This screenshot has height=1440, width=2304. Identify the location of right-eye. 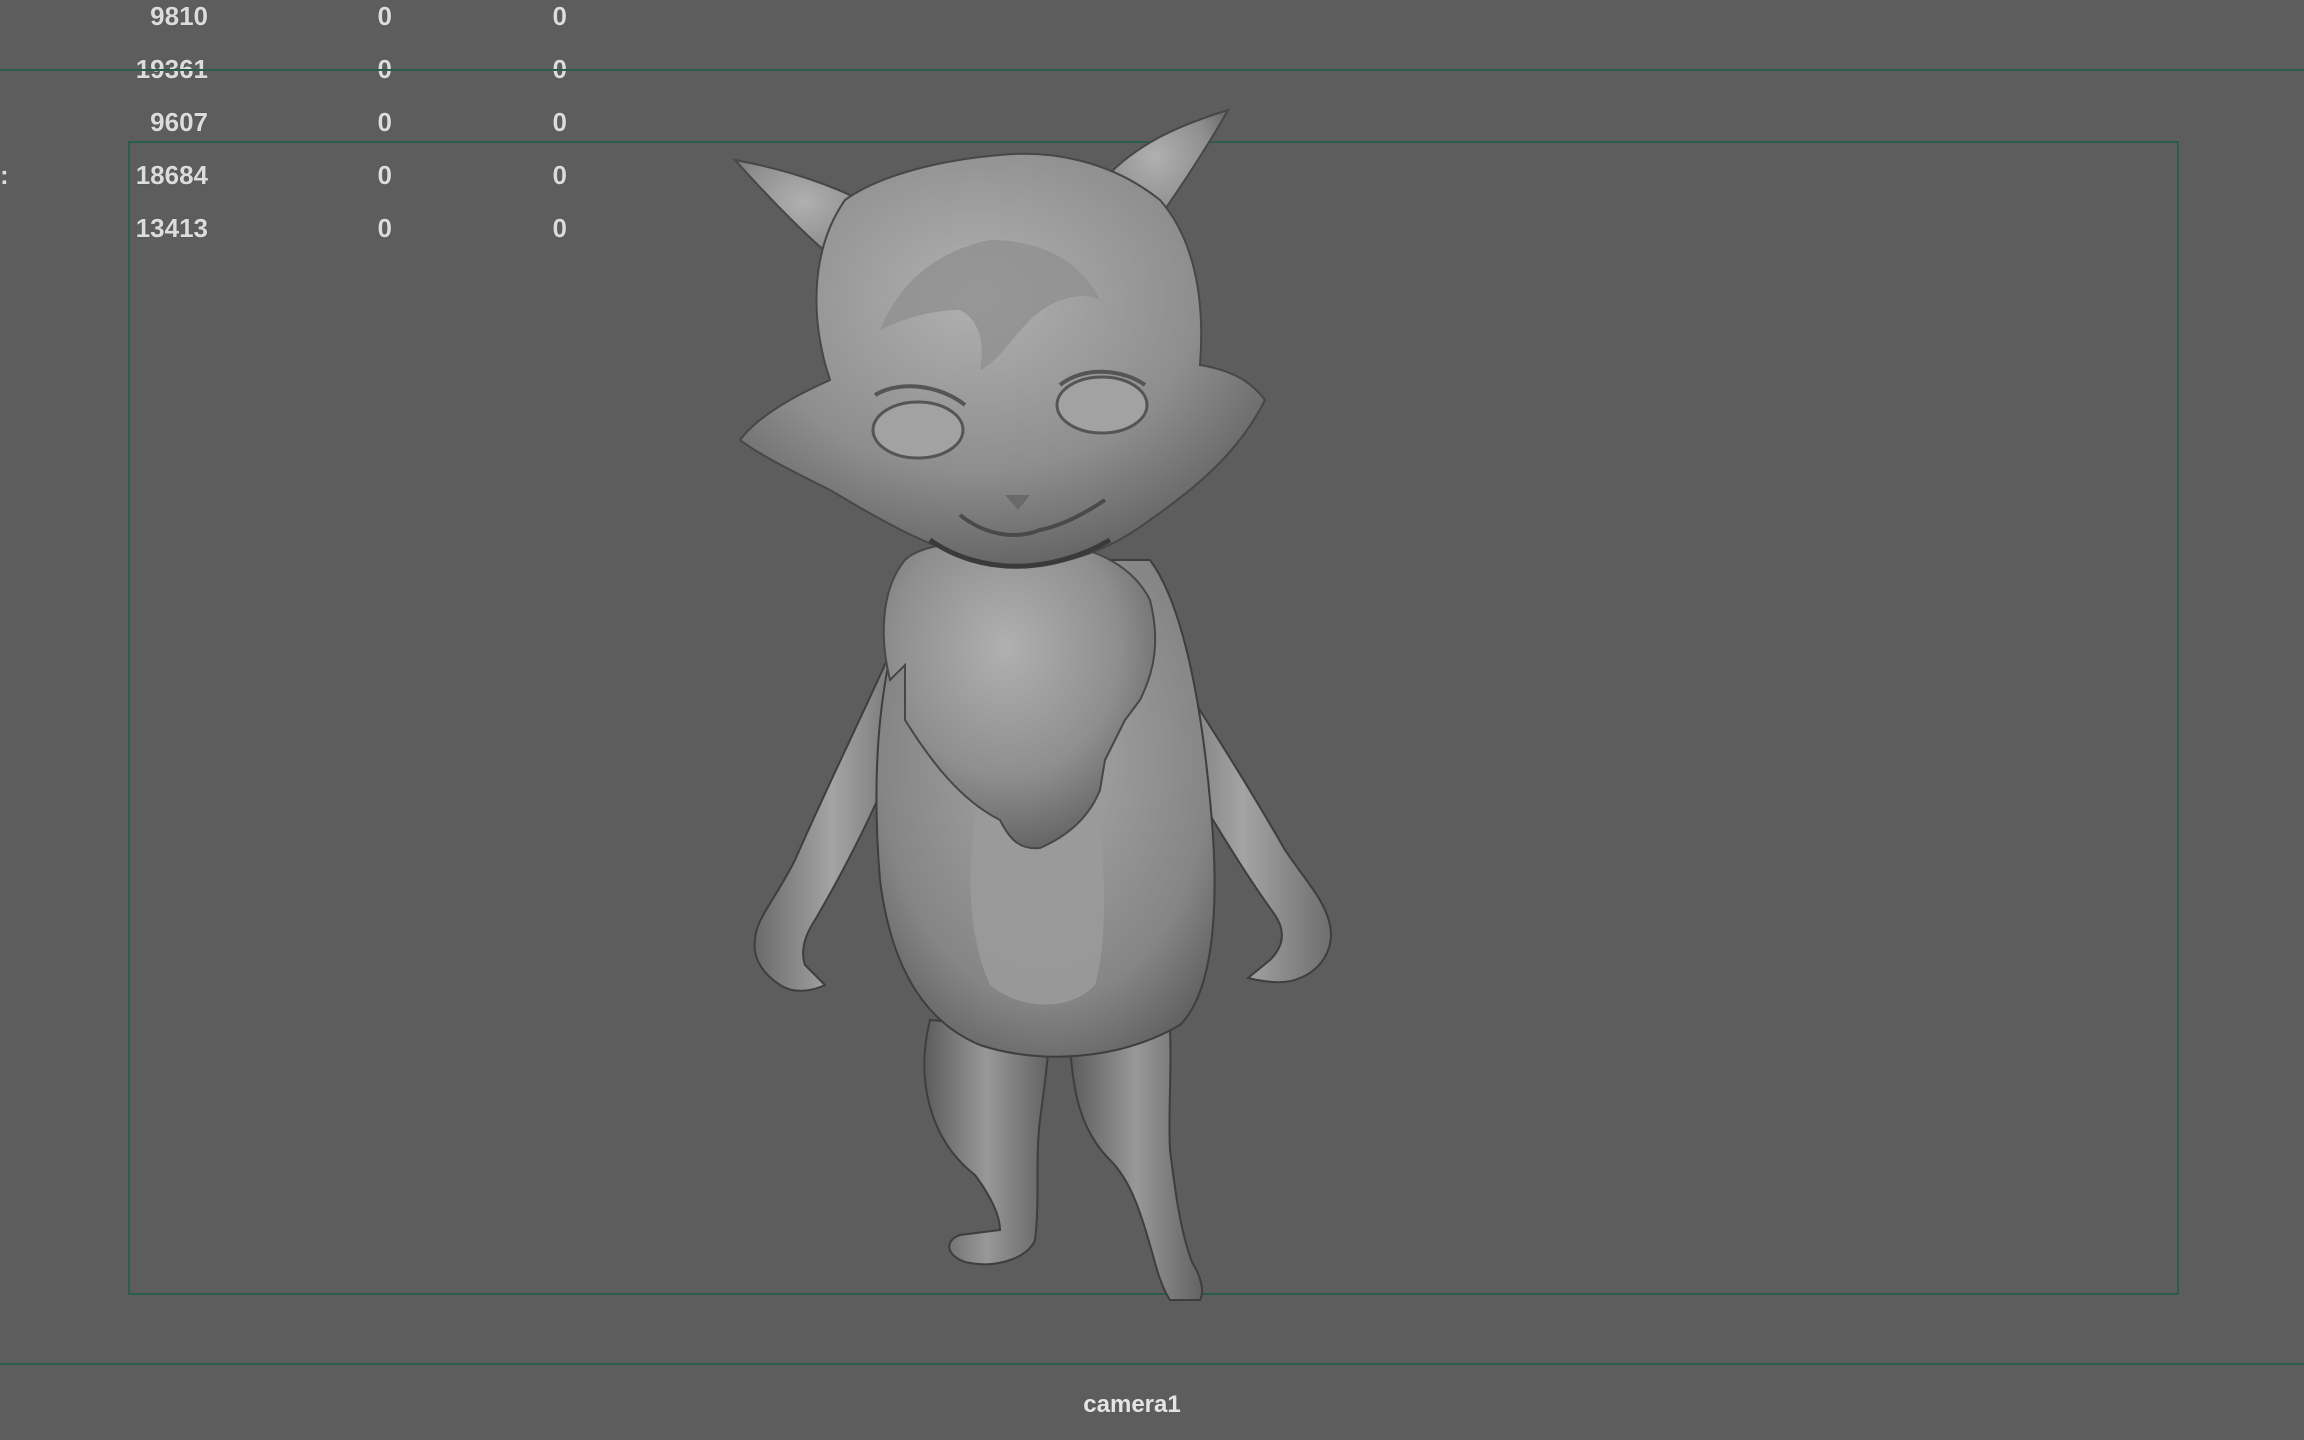
(1102, 405).